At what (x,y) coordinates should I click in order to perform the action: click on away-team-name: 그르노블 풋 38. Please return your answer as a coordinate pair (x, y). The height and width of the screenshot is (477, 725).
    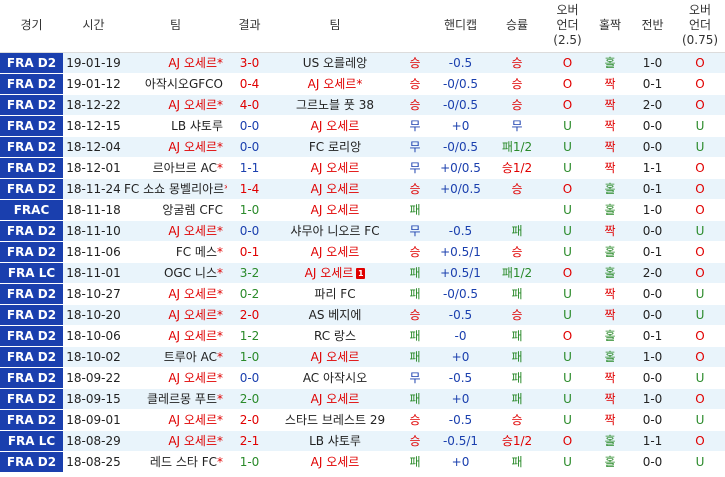
    Looking at the image, I should click on (335, 105).